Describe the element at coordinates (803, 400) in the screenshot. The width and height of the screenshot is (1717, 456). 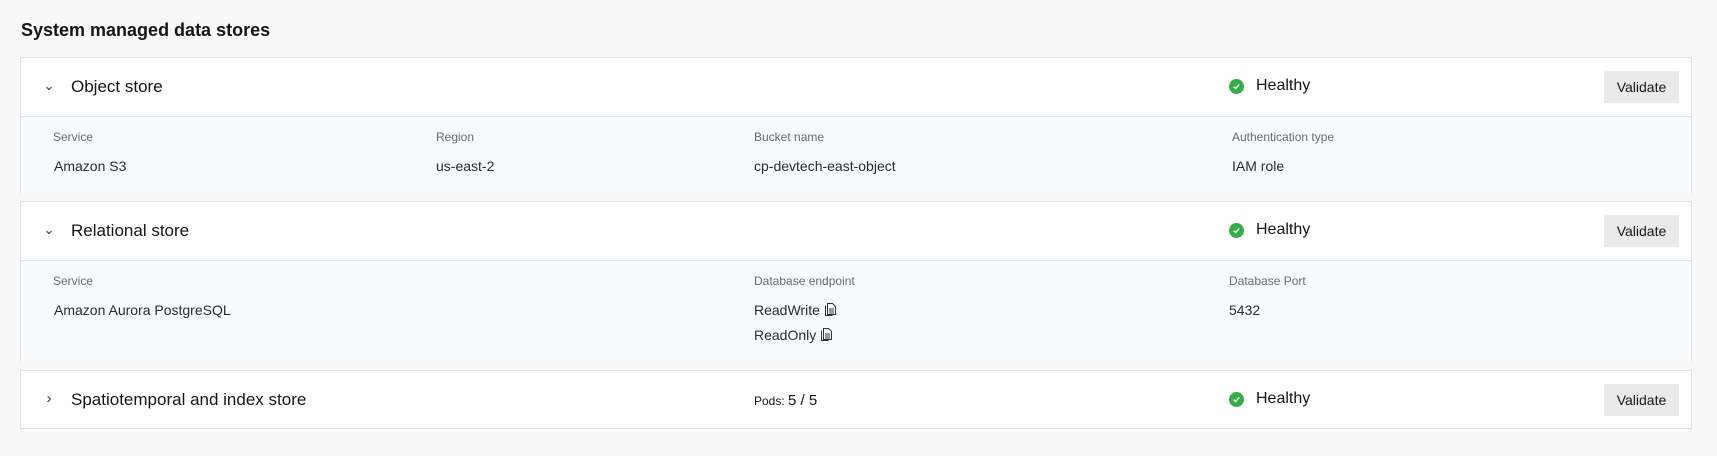
I see `pods-value: 5 / 5` at that location.